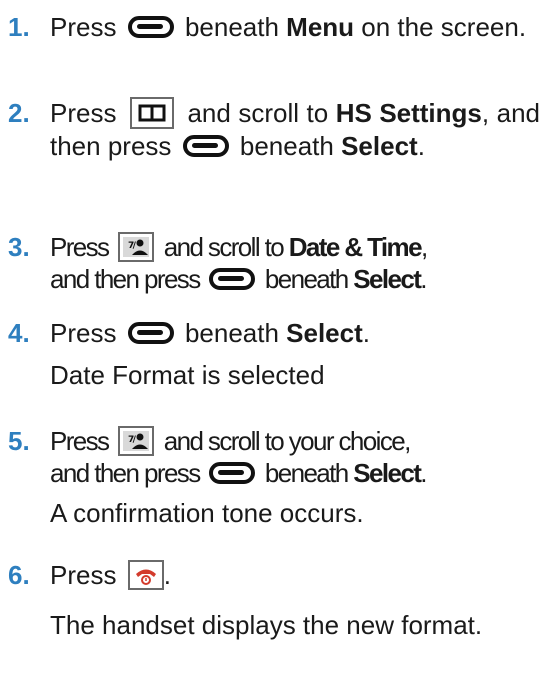 Image resolution: width=549 pixels, height=677 pixels. I want to click on step-number: 4., so click(19, 333).